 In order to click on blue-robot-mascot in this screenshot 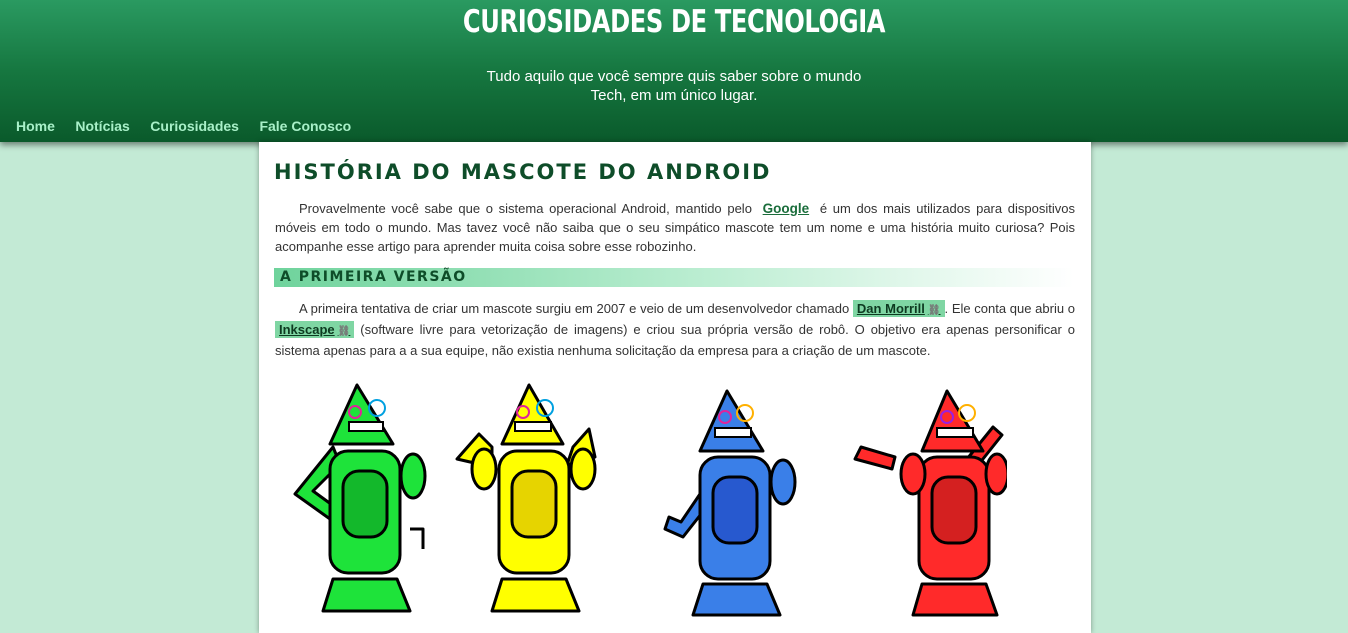, I will do `click(730, 503)`.